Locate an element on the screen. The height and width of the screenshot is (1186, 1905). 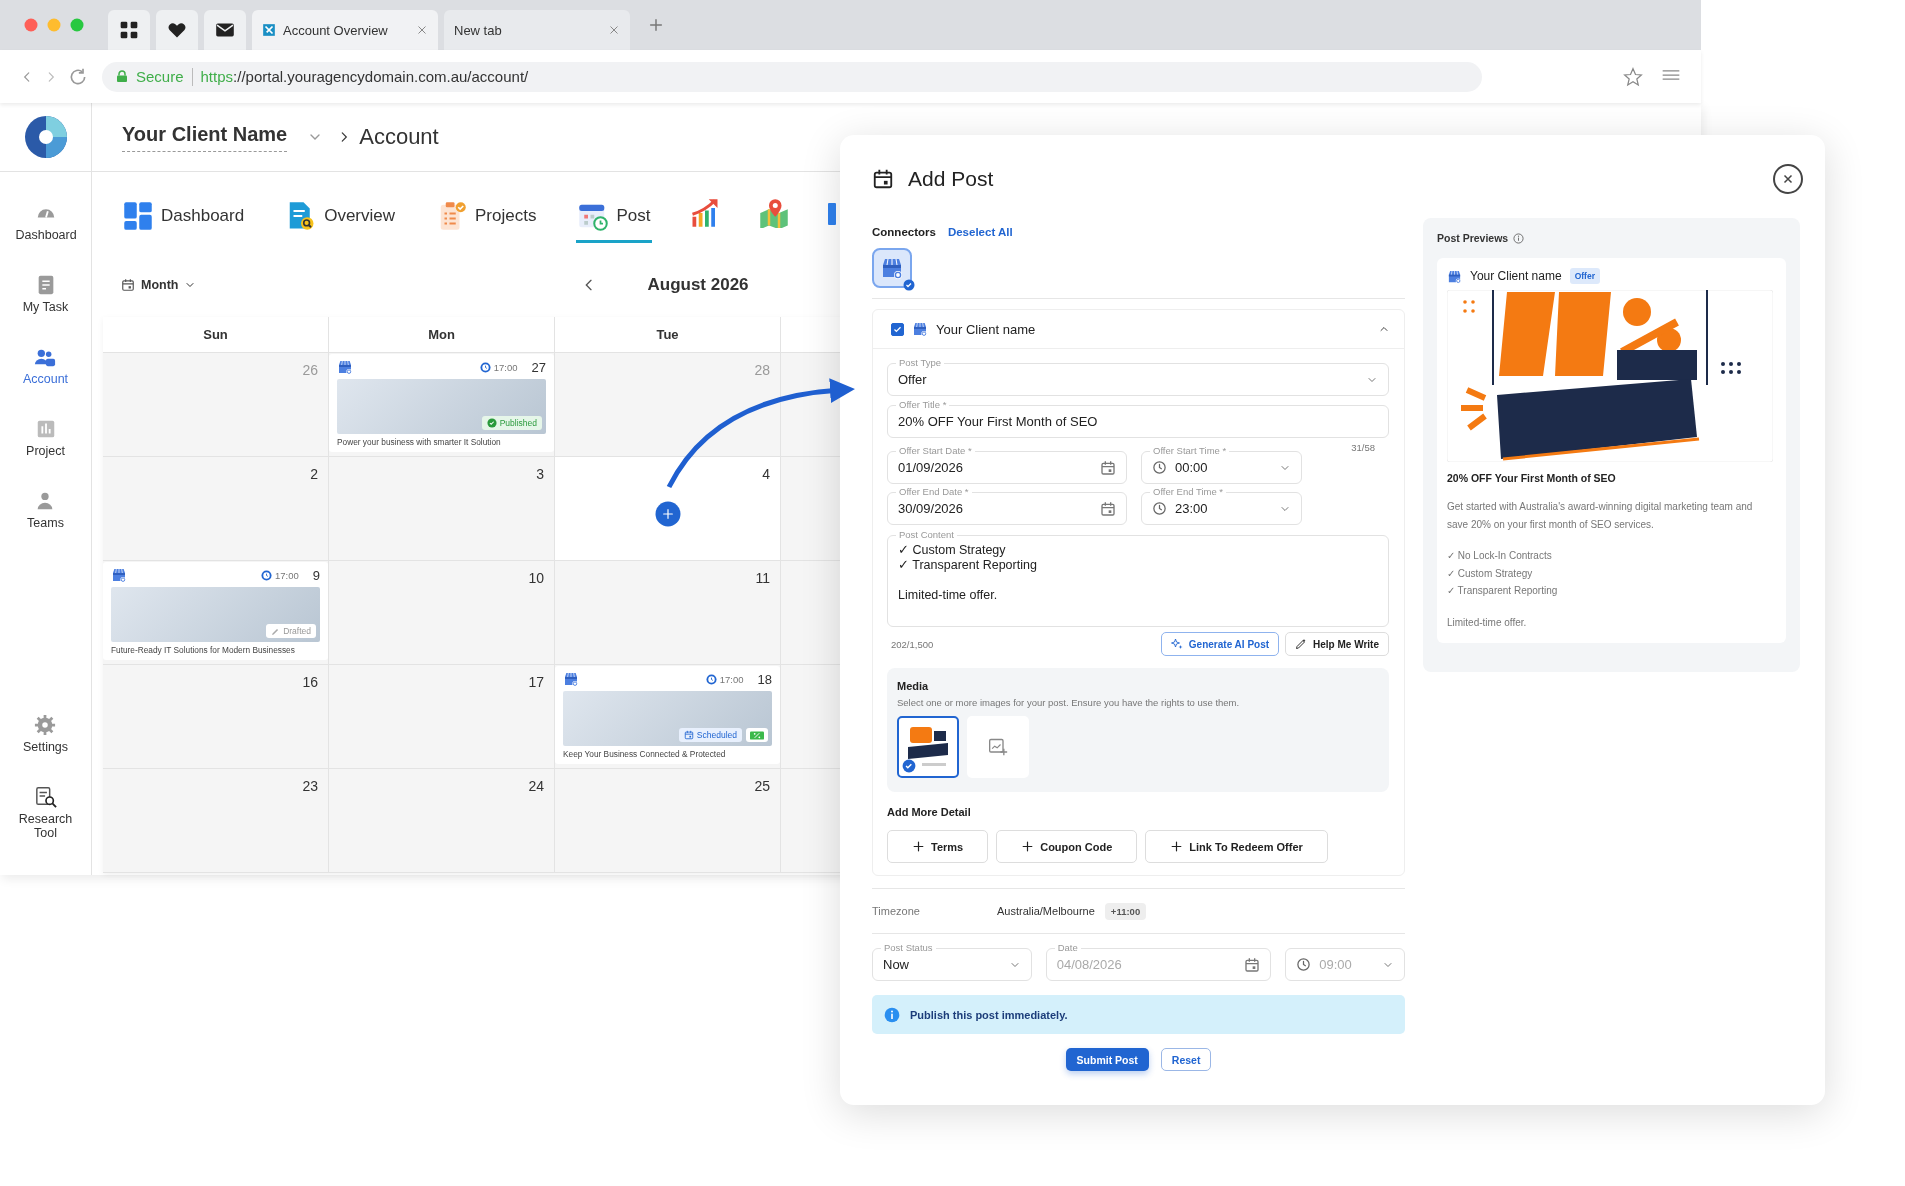
day-number: 24 is located at coordinates (536, 786).